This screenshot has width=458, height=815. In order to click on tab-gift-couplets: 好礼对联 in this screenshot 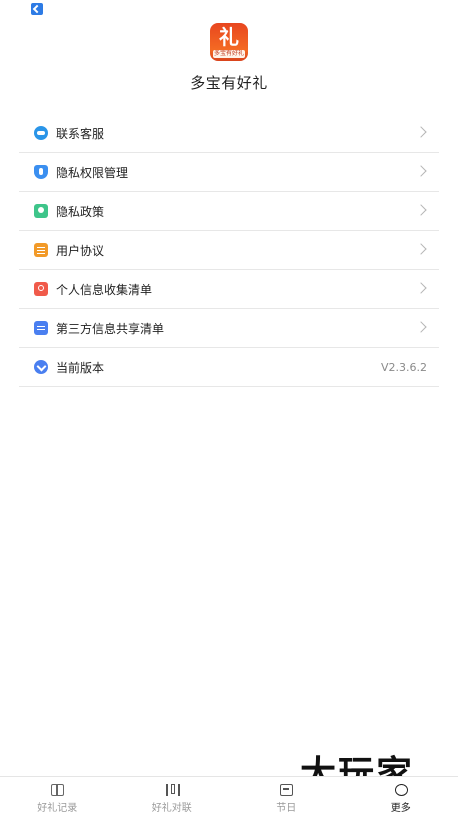, I will do `click(172, 796)`.